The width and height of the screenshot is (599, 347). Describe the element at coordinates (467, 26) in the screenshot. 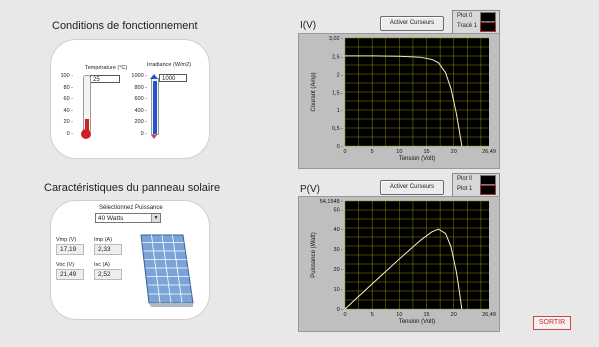

I see `iv-legend-label-1: Tracé 1` at that location.